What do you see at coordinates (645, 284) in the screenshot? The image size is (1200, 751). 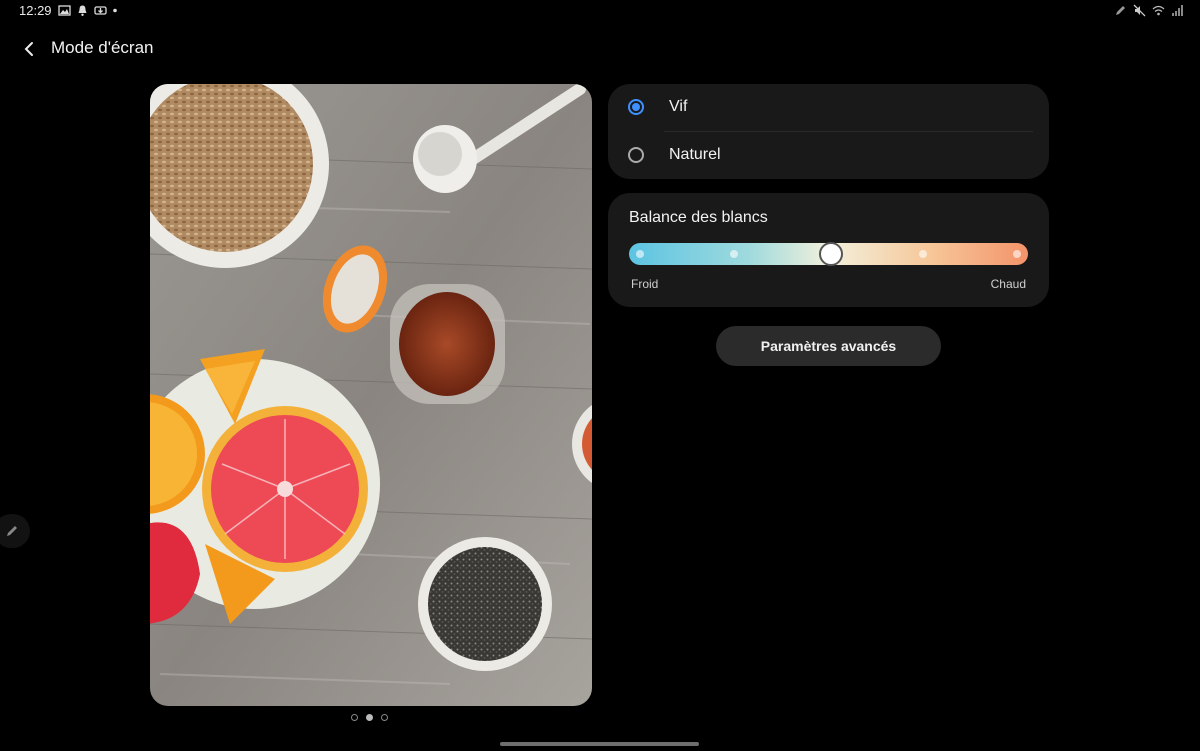 I see `white-balance-min-label: Froid` at bounding box center [645, 284].